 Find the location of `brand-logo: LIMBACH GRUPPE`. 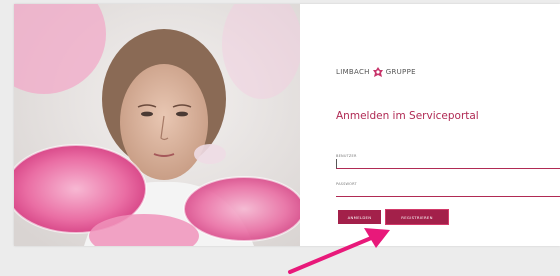

brand-logo: LIMBACH GRUPPE is located at coordinates (376, 72).